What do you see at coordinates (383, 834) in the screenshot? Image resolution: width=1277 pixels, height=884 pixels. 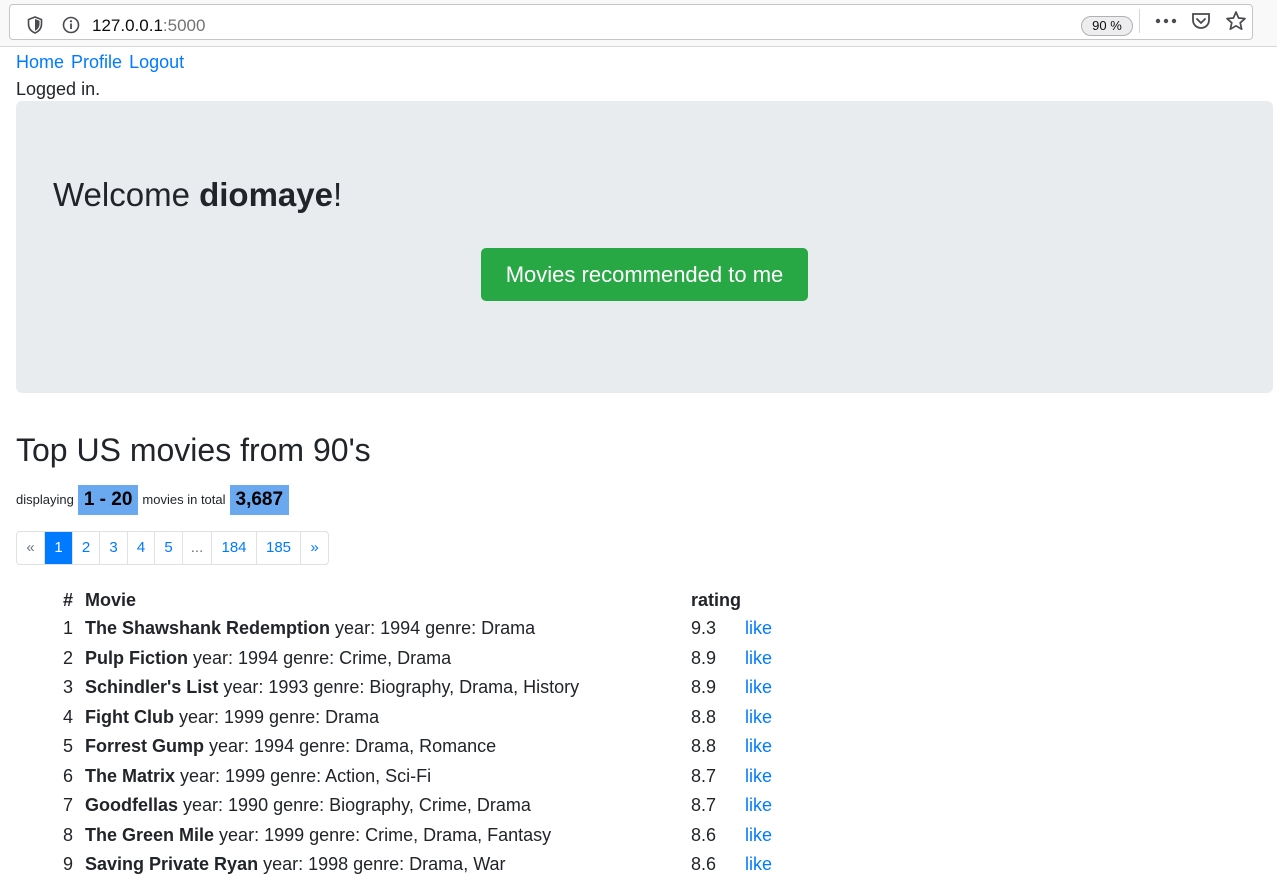 I see `movie-details: year: 1999 genre: Crime, Drama, Fantasy` at bounding box center [383, 834].